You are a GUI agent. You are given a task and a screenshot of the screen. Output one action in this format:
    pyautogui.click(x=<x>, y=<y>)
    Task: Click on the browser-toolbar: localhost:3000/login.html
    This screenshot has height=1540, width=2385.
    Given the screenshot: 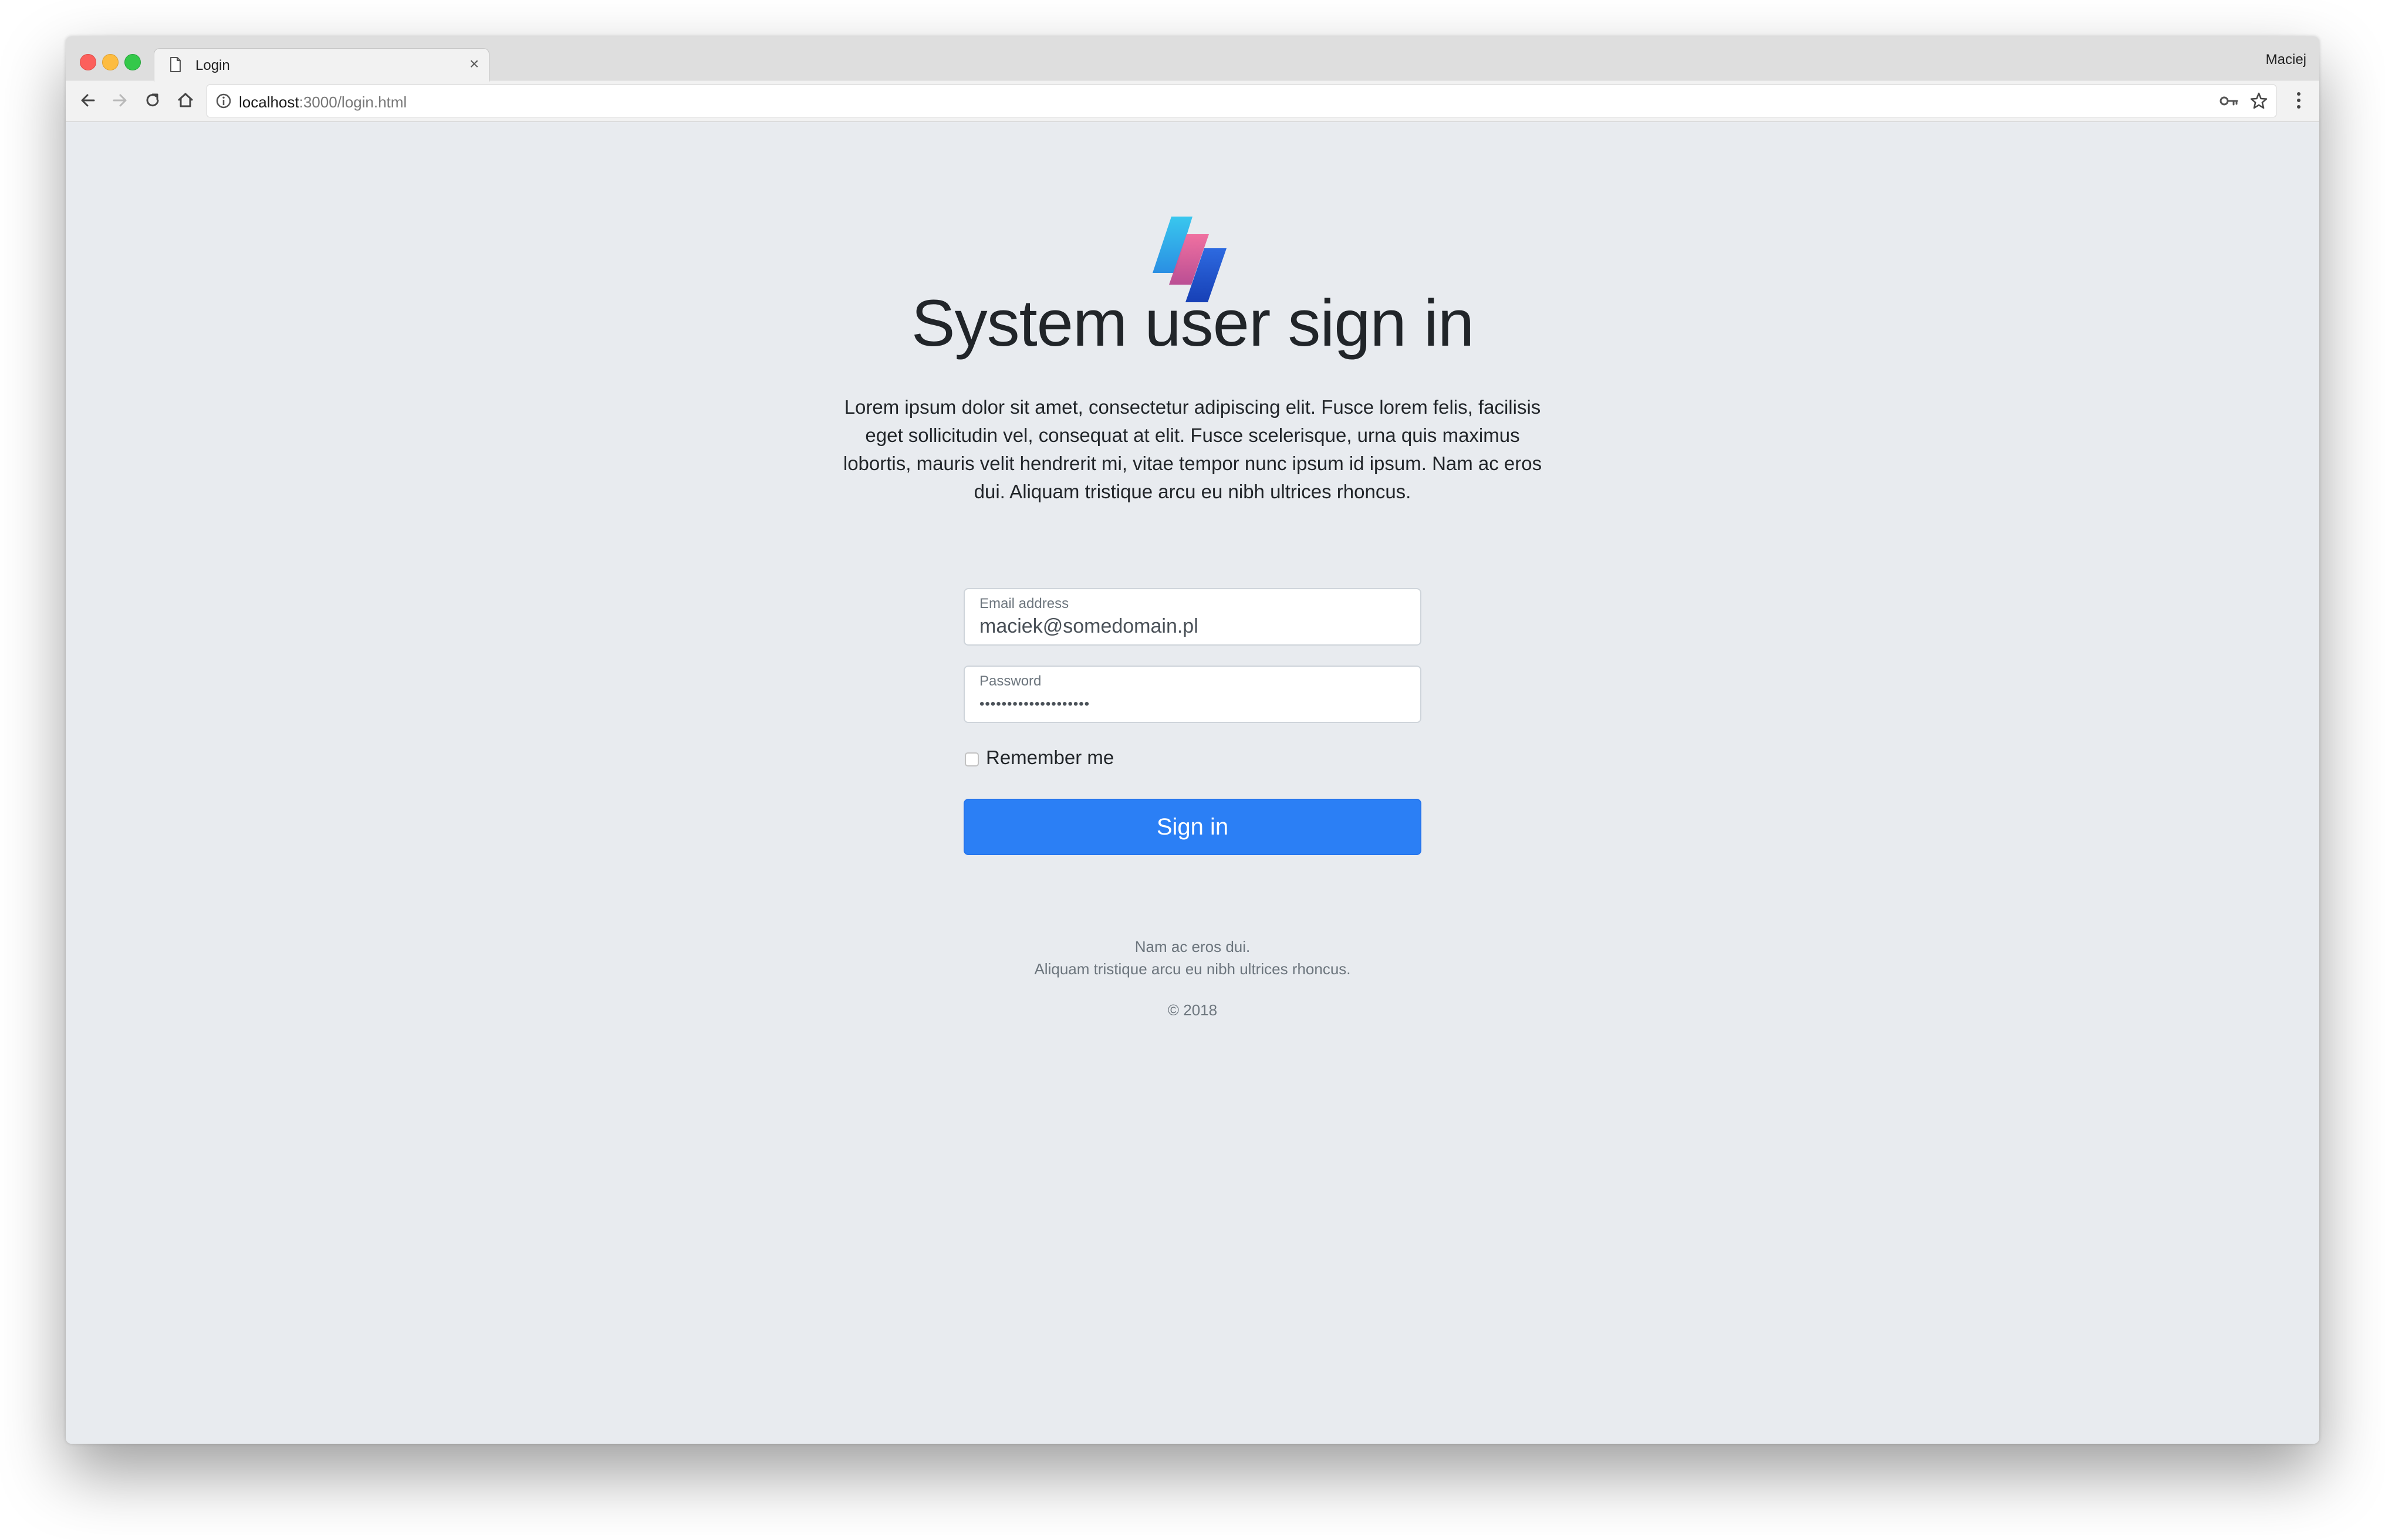 What is the action you would take?
    pyautogui.click(x=1192, y=101)
    